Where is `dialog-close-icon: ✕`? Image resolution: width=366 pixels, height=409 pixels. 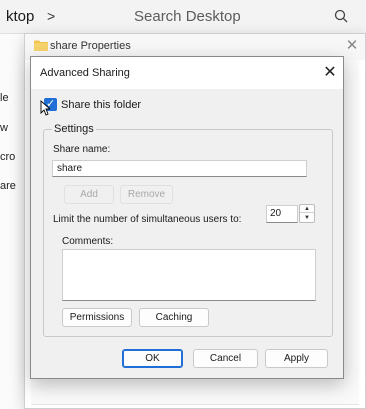
dialog-close-icon: ✕ is located at coordinates (330, 73).